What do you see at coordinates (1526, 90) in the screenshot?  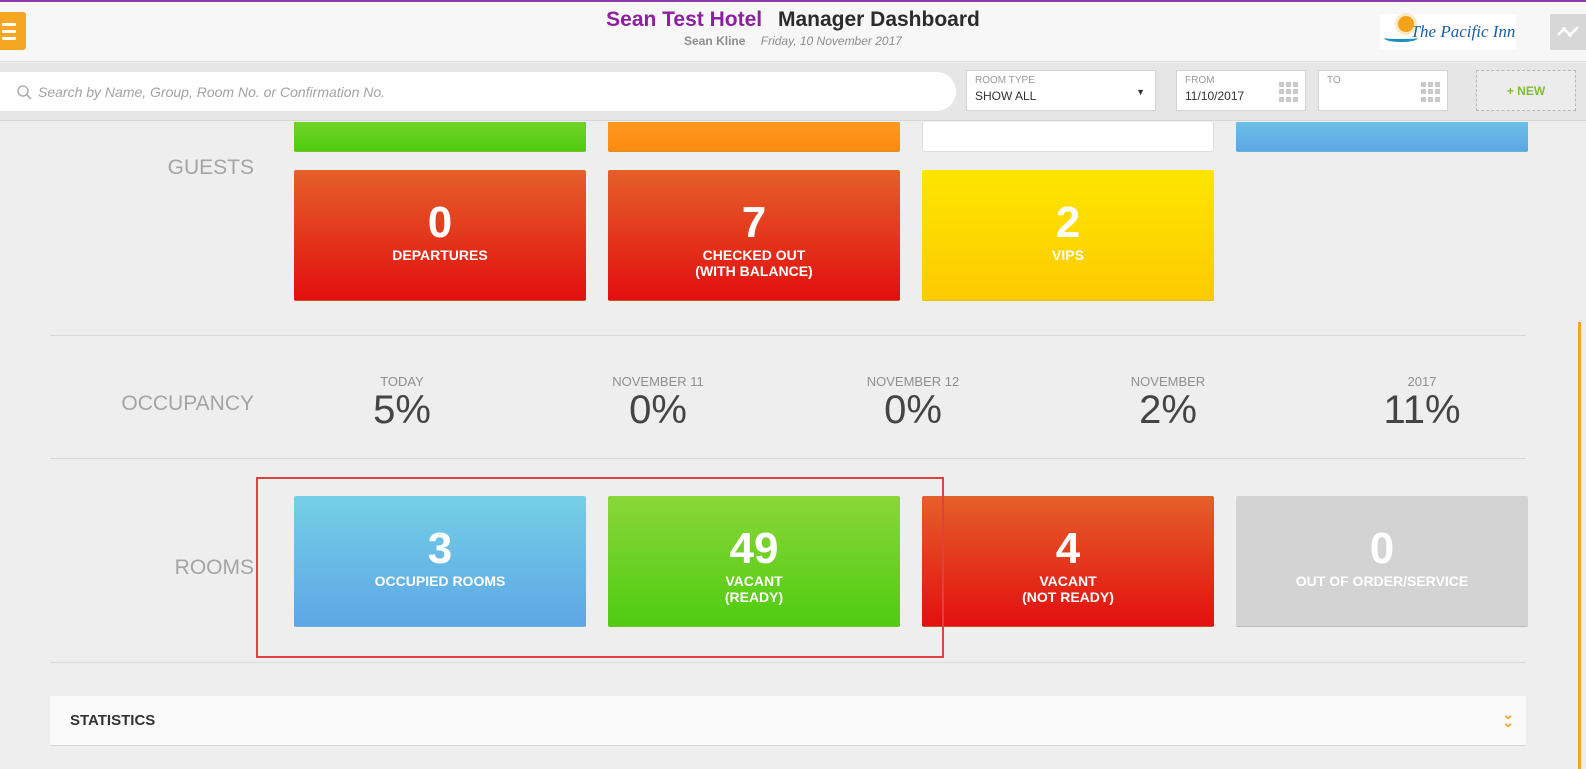 I see `new-reservation-button: + NEW` at bounding box center [1526, 90].